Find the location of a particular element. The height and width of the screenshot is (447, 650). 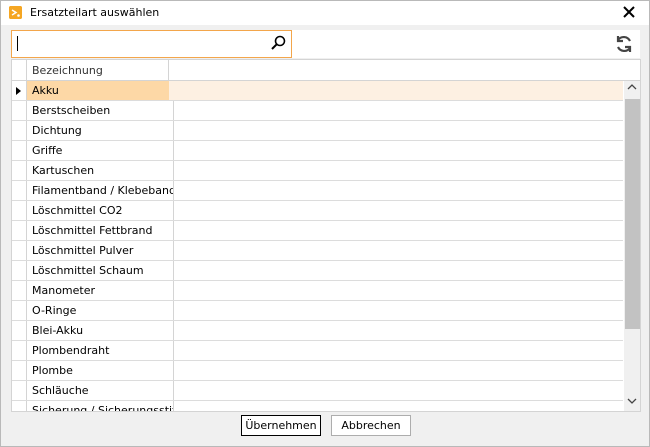

cell-bezeichnung: Kartuschen is located at coordinates (100, 170).